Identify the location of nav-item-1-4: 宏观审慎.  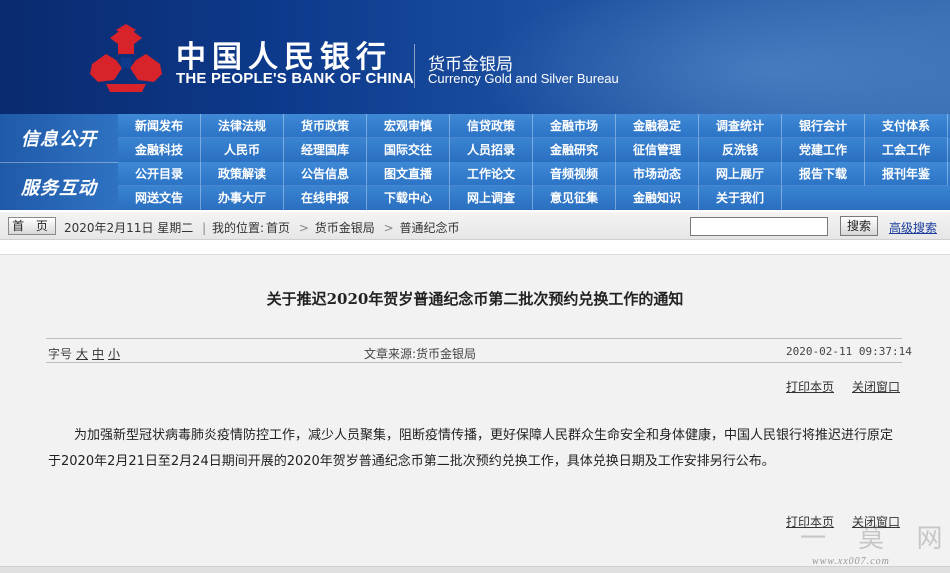
(408, 126).